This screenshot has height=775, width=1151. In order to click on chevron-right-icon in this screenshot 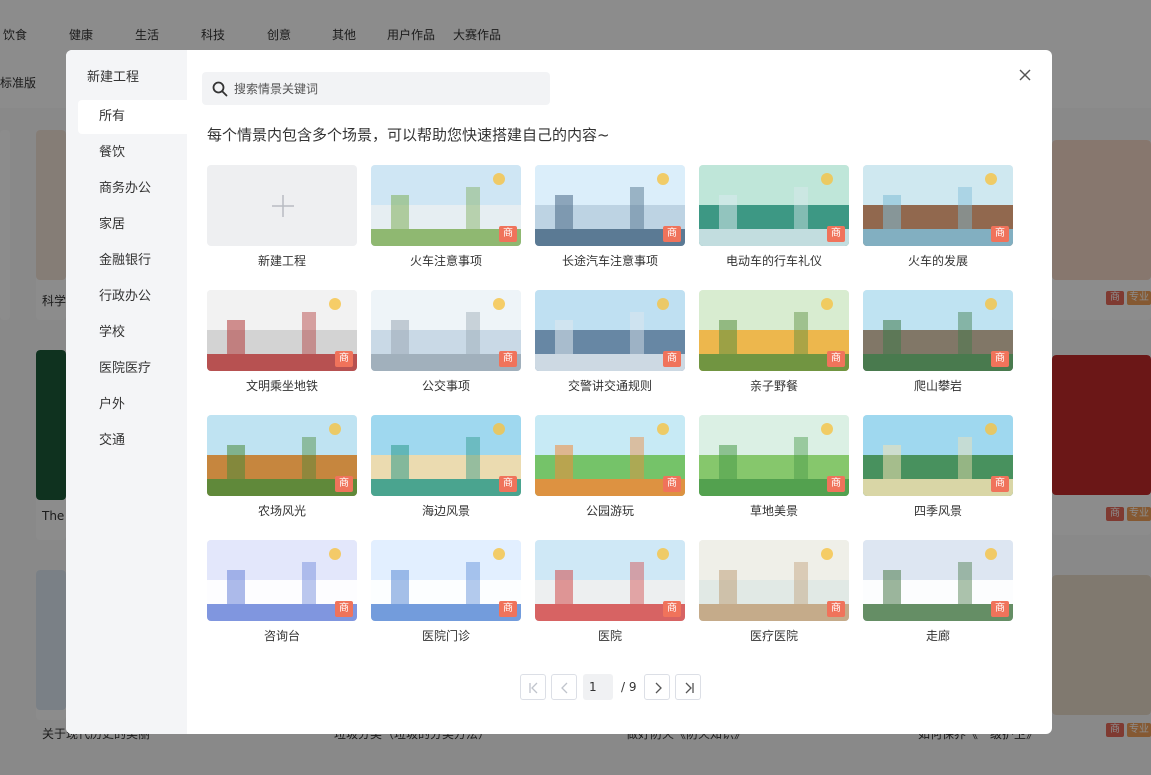, I will do `click(658, 688)`.